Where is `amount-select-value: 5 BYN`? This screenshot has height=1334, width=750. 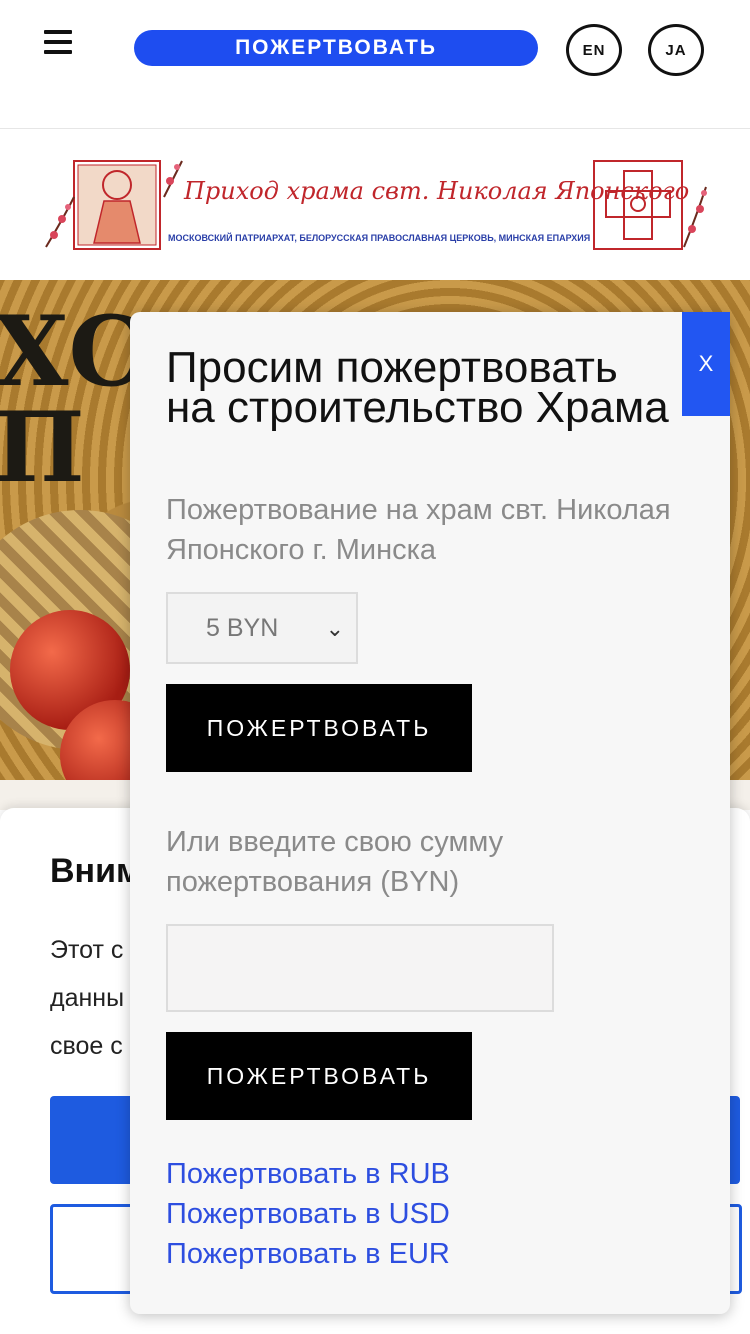 amount-select-value: 5 BYN is located at coordinates (242, 627).